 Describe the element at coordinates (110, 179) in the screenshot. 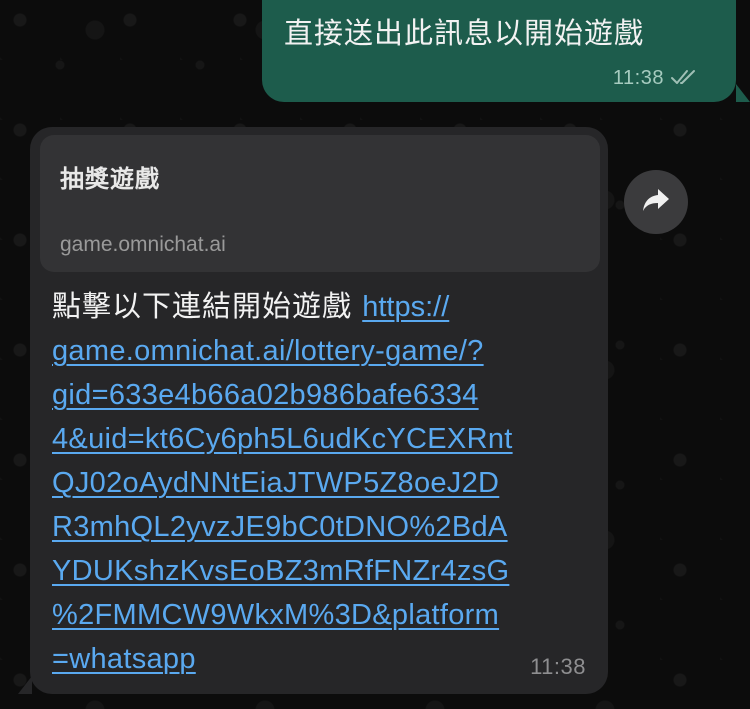

I see `link-preview-title: 抽獎遊戲` at that location.